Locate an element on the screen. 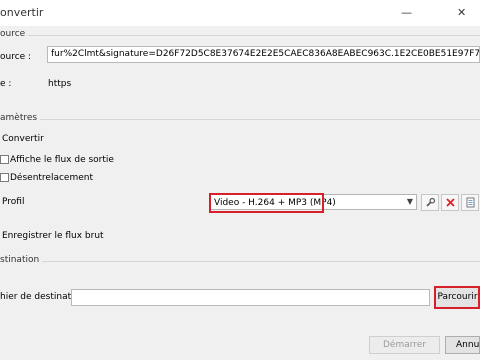 The width and height of the screenshot is (480, 360). red-x-icon is located at coordinates (450, 202).